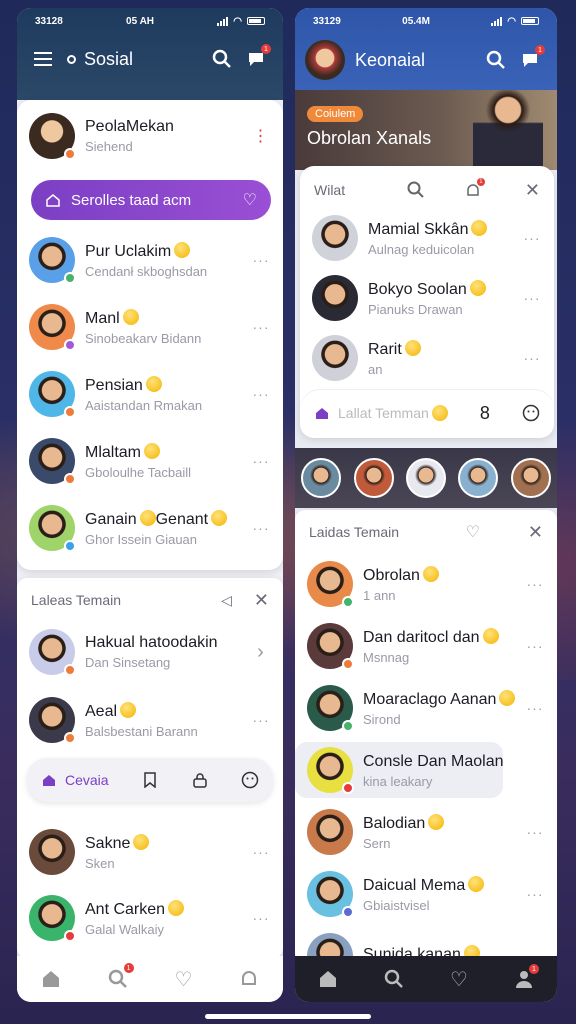  I want to click on bottom-tab-bar: 1 ♡, so click(150, 979).